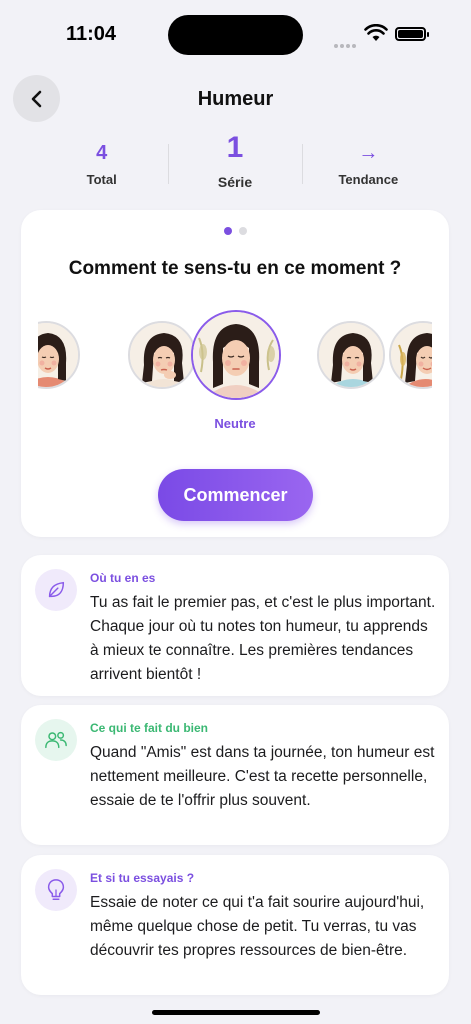 The height and width of the screenshot is (1024, 471). I want to click on stat-total-value: 4, so click(102, 153).